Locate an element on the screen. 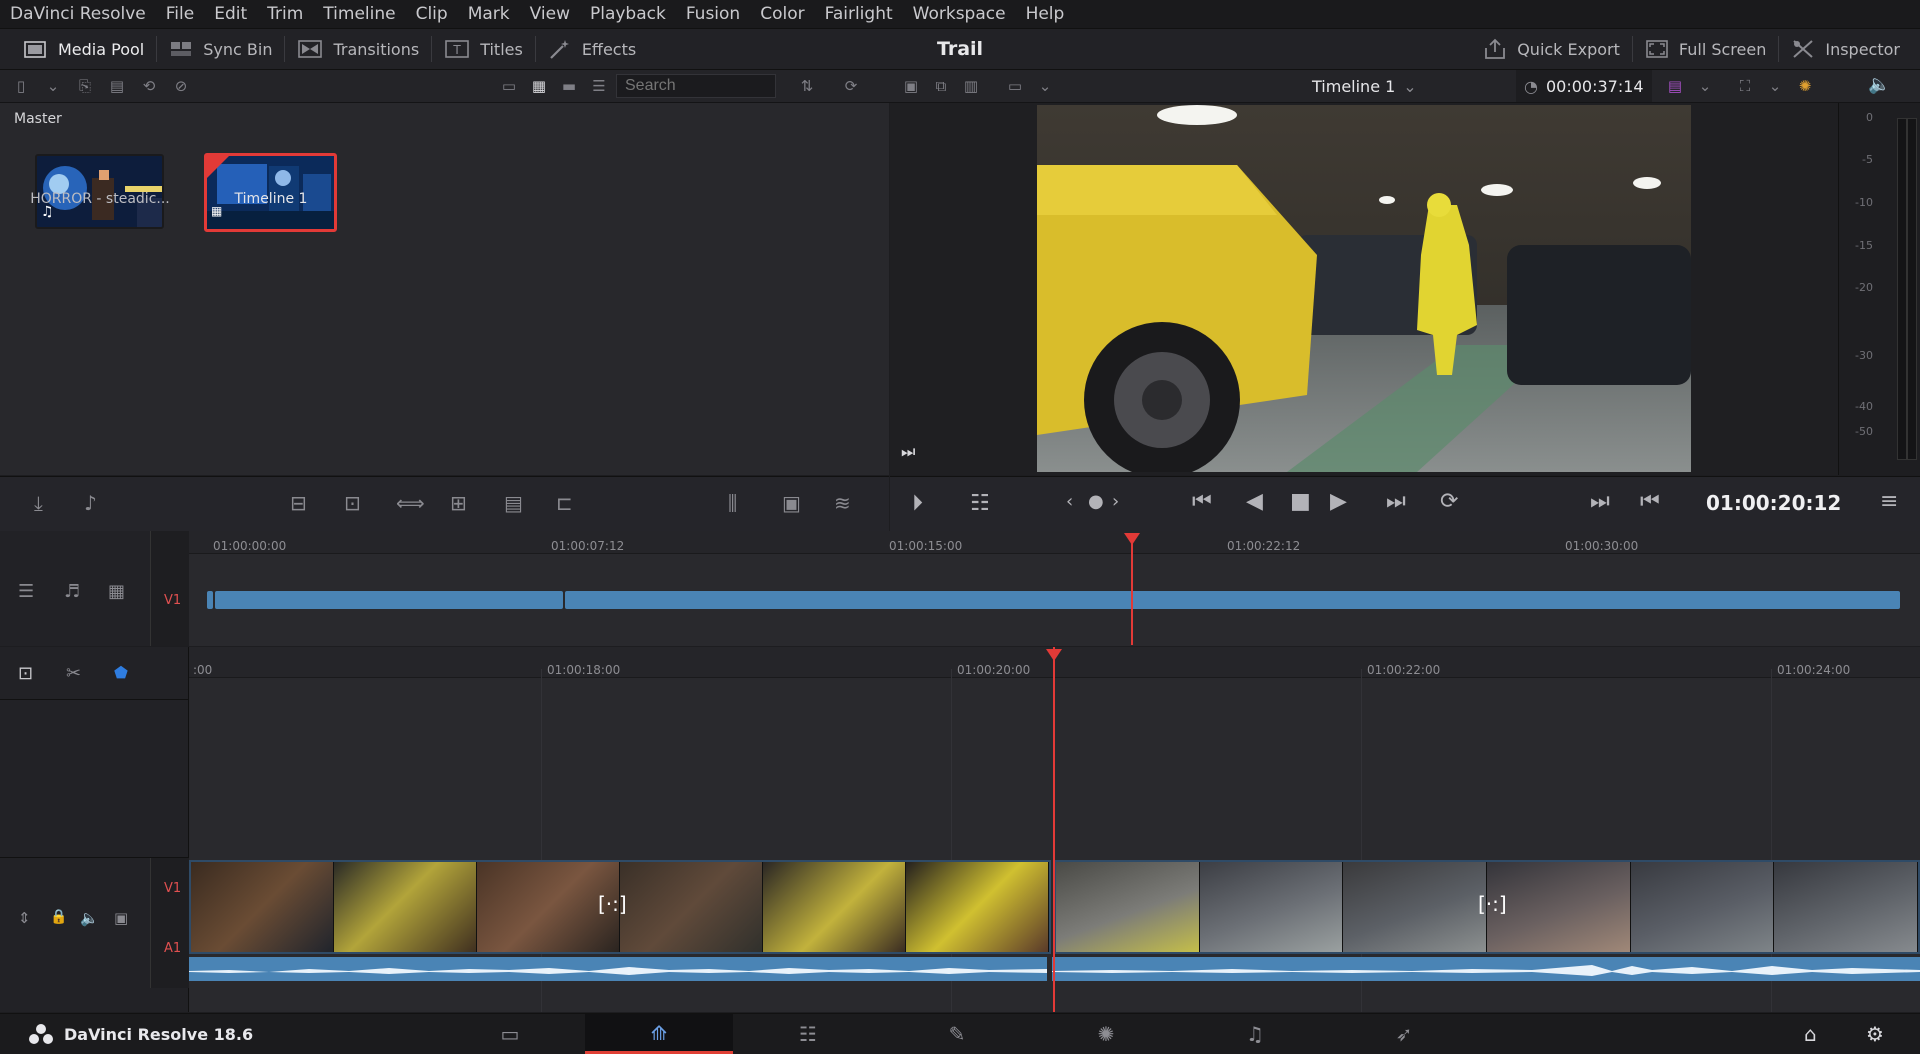  unlink-icon: ⊘ is located at coordinates (181, 86).